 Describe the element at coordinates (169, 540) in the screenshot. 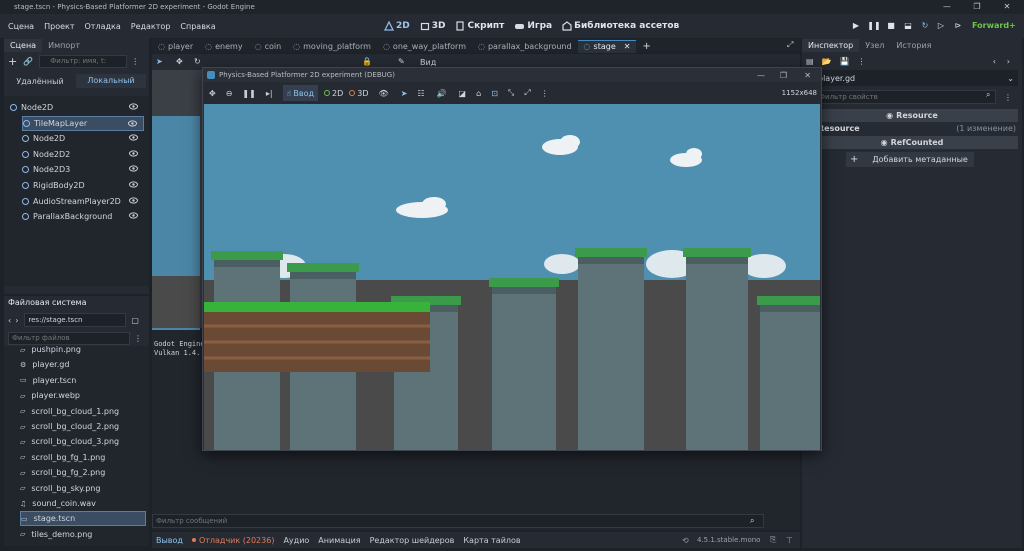

I see `tab-output: Вывод` at that location.